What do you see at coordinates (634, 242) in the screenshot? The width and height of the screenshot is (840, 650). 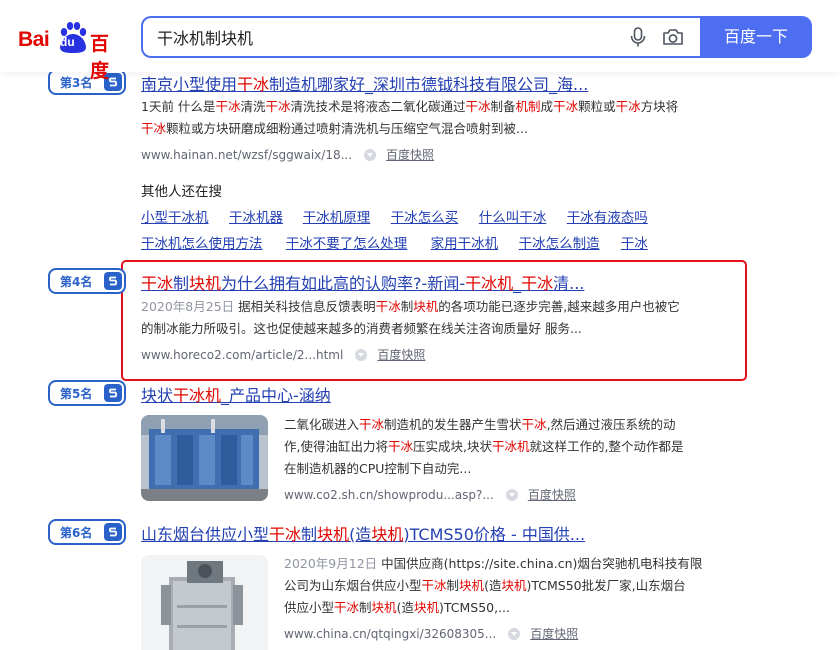 I see `related-search-link: 干冰` at bounding box center [634, 242].